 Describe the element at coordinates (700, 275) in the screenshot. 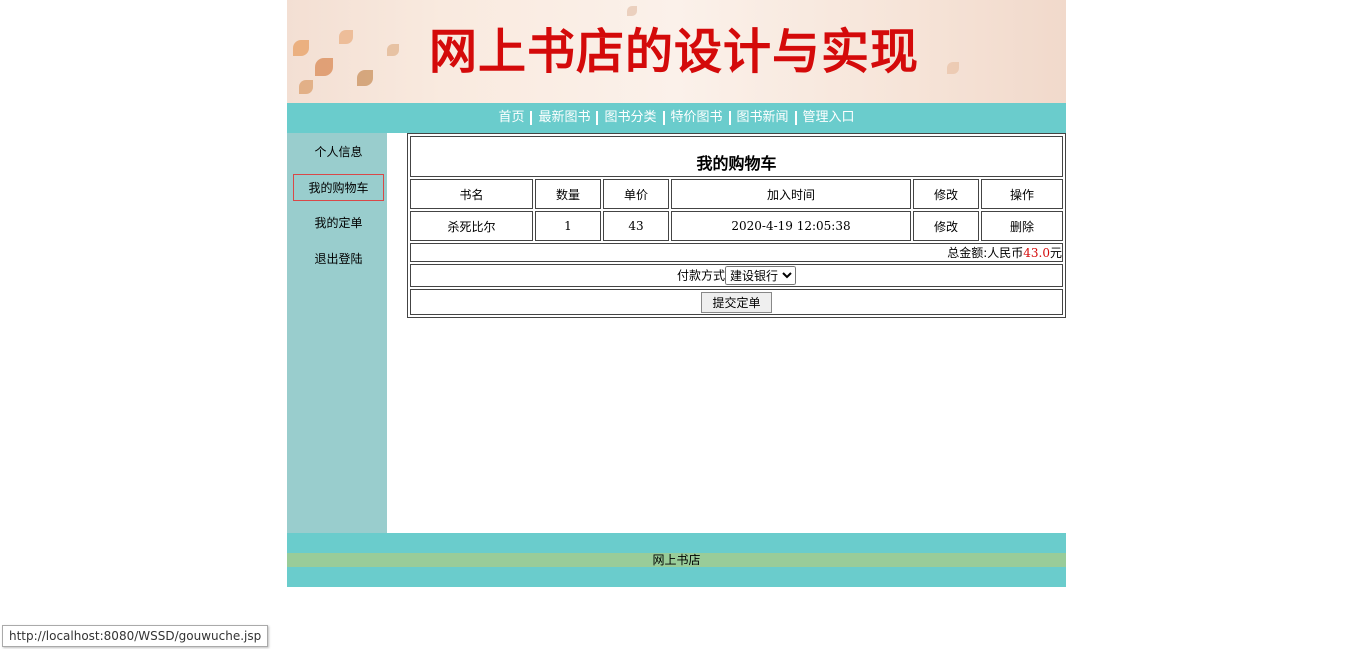

I see `payment-label: 付款方式` at that location.